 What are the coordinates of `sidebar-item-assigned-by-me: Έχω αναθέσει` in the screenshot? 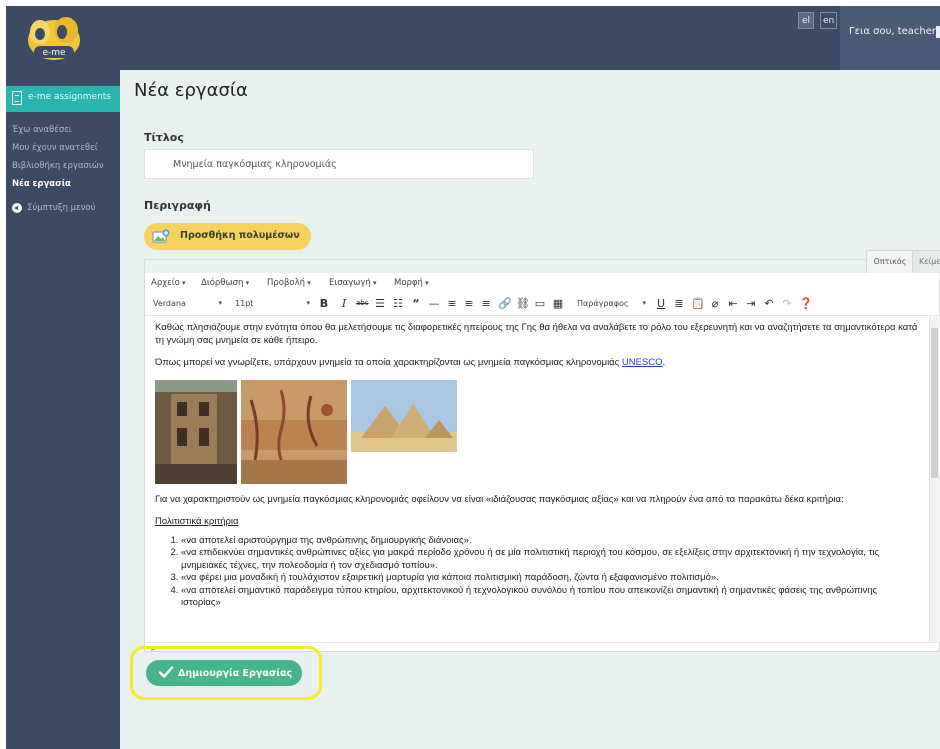 It's located at (42, 130).